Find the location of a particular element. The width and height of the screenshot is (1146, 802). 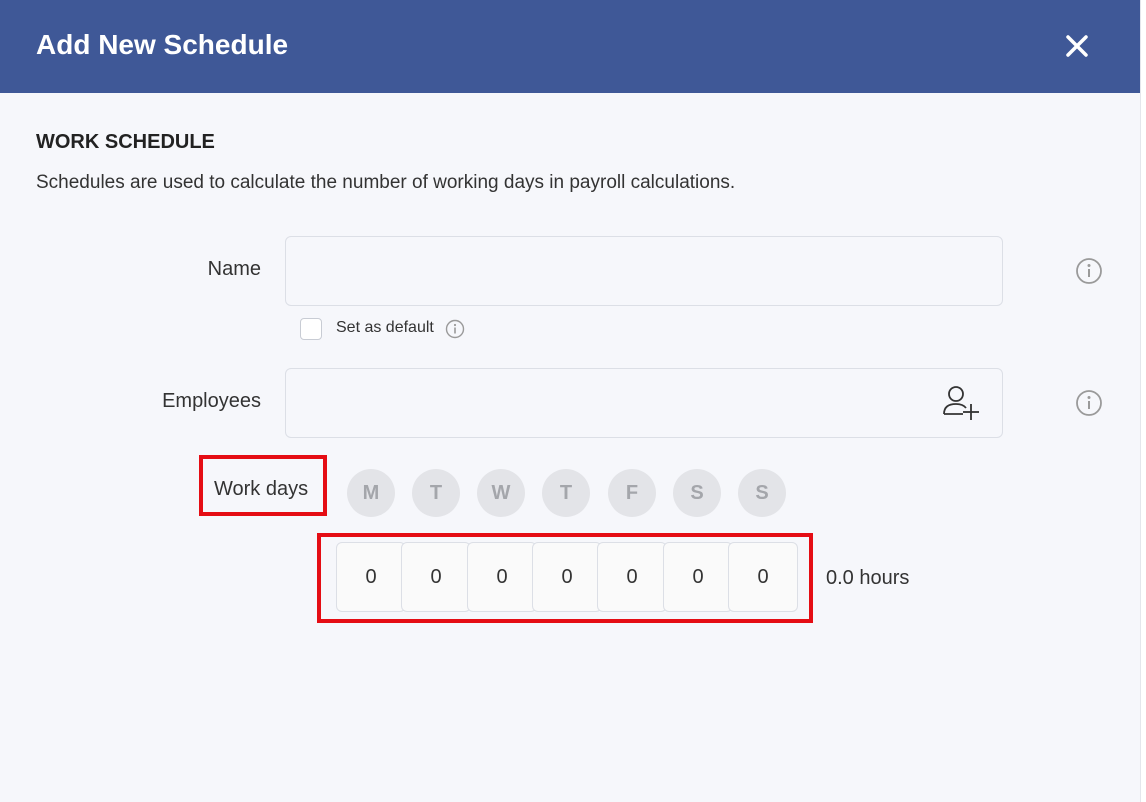

close-icon is located at coordinates (1077, 46).